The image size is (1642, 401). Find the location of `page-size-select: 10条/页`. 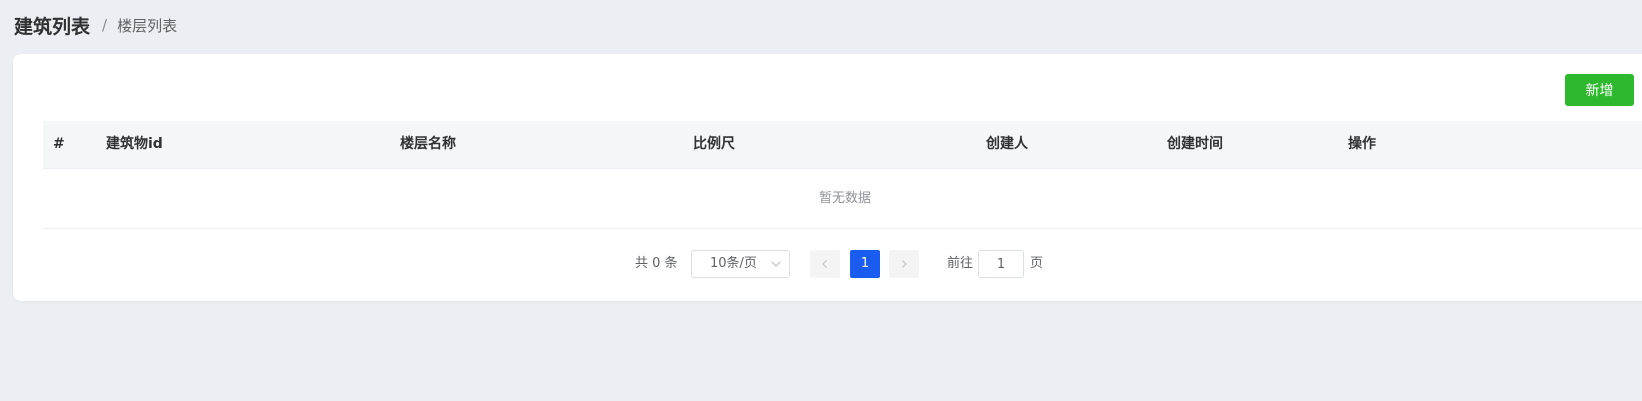

page-size-select: 10条/页 is located at coordinates (740, 264).